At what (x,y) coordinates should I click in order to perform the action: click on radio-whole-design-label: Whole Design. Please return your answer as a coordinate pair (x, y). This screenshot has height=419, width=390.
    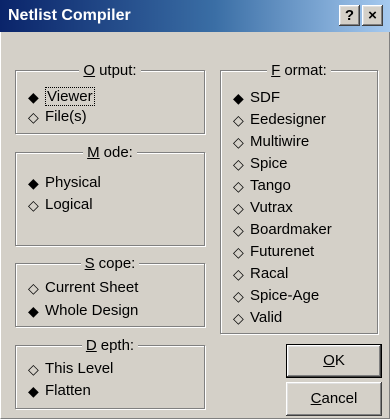
    Looking at the image, I should click on (92, 310).